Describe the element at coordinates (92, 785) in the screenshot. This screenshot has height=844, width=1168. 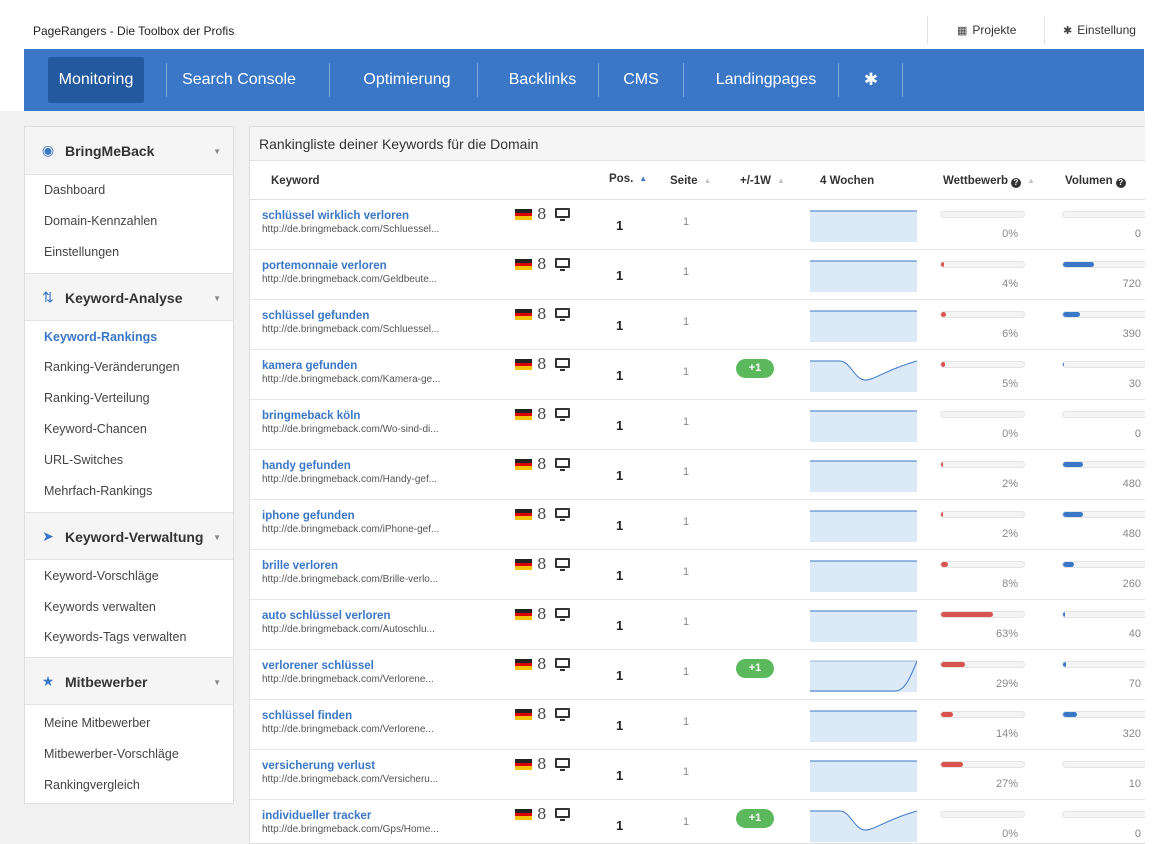
I see `sidebar-item-rankingvergleich: Rankingvergleich` at that location.